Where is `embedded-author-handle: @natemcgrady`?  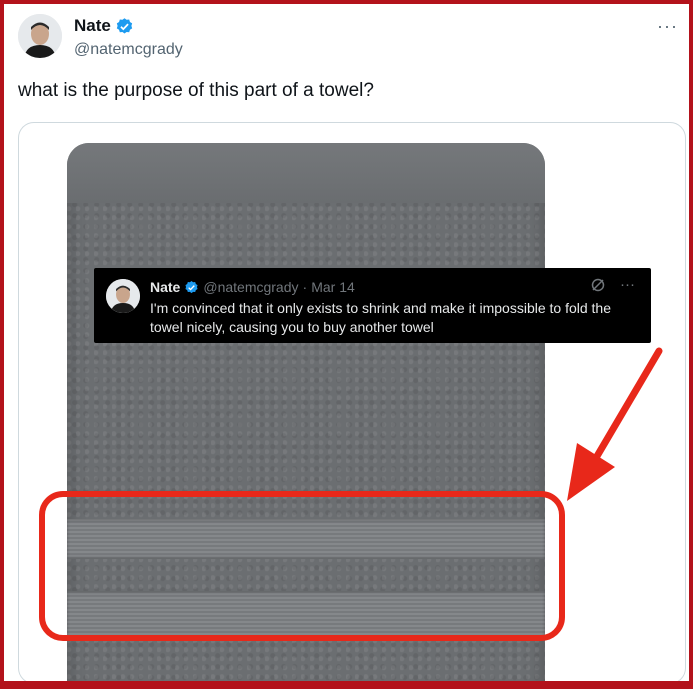 embedded-author-handle: @natemcgrady is located at coordinates (250, 287).